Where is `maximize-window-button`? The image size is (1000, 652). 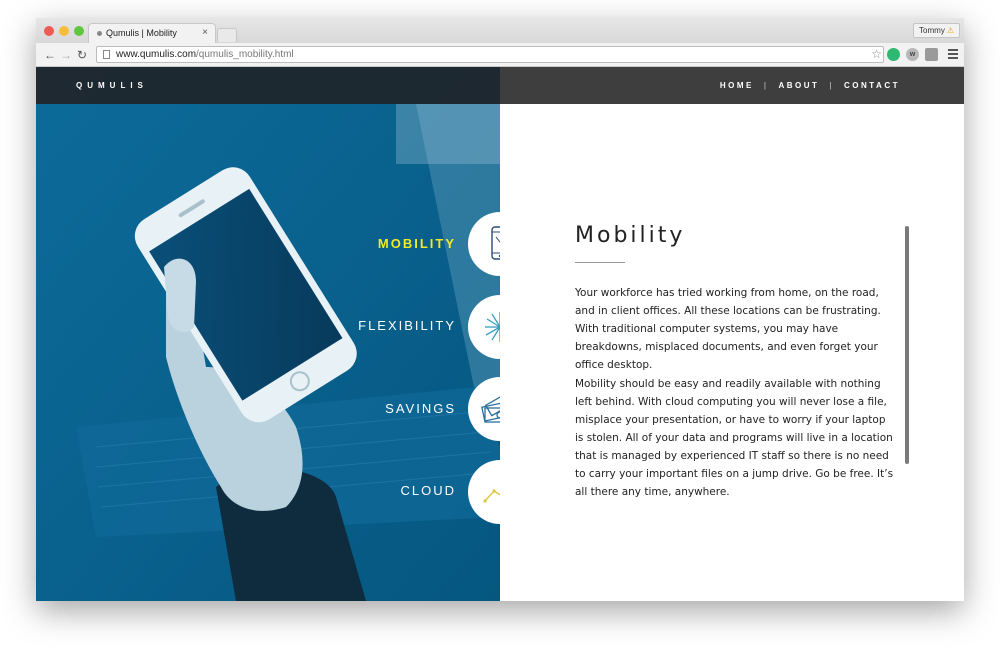
maximize-window-button is located at coordinates (79, 31).